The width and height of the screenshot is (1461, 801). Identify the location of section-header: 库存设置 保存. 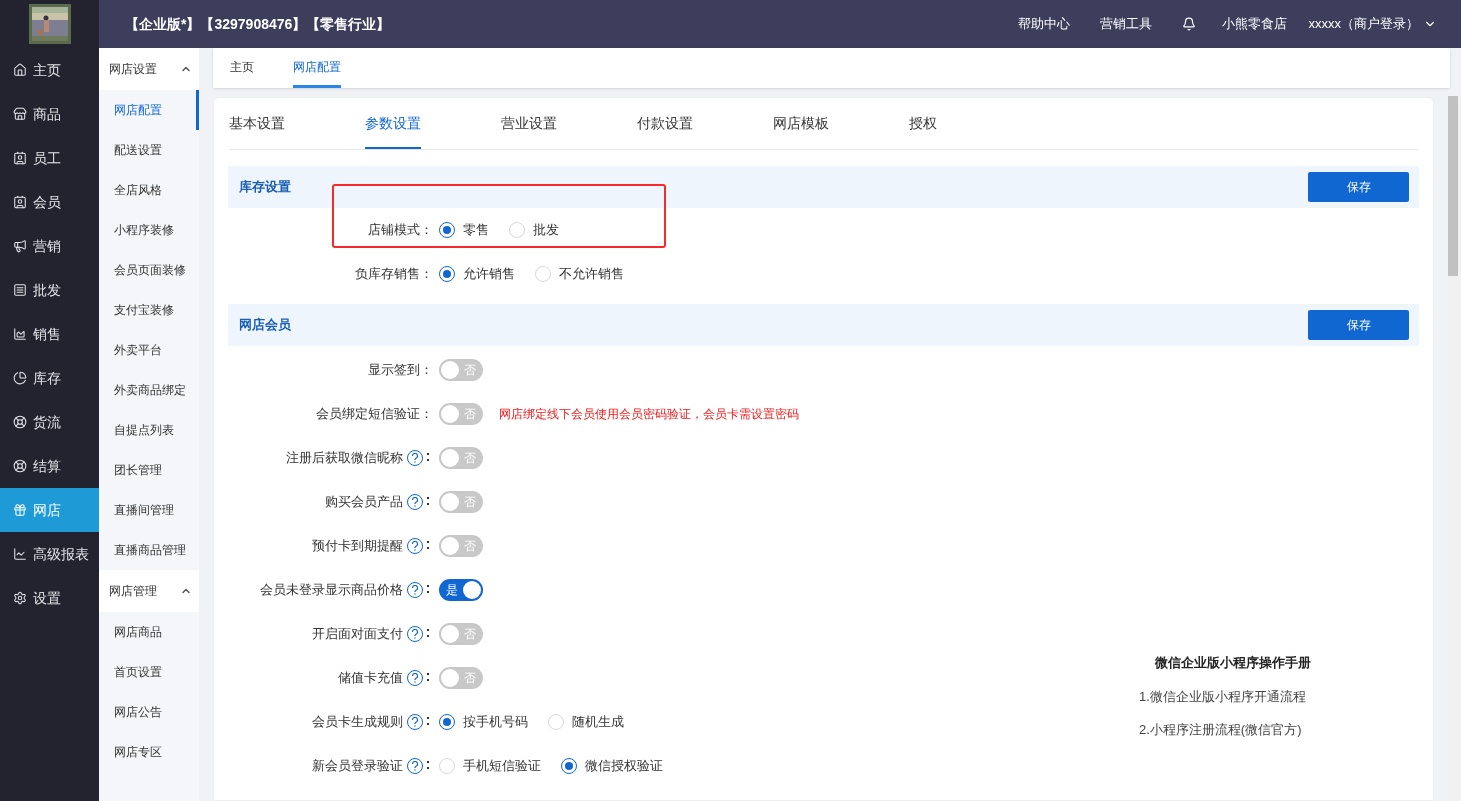
(823, 187).